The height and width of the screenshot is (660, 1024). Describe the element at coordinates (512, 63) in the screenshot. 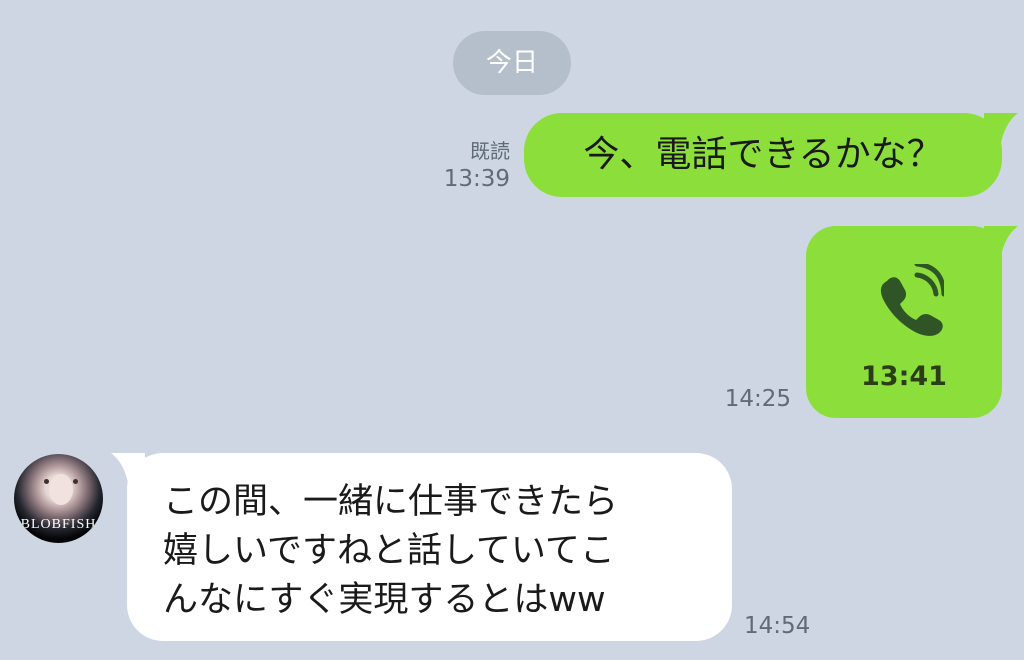

I see `date-divider: 今日` at that location.